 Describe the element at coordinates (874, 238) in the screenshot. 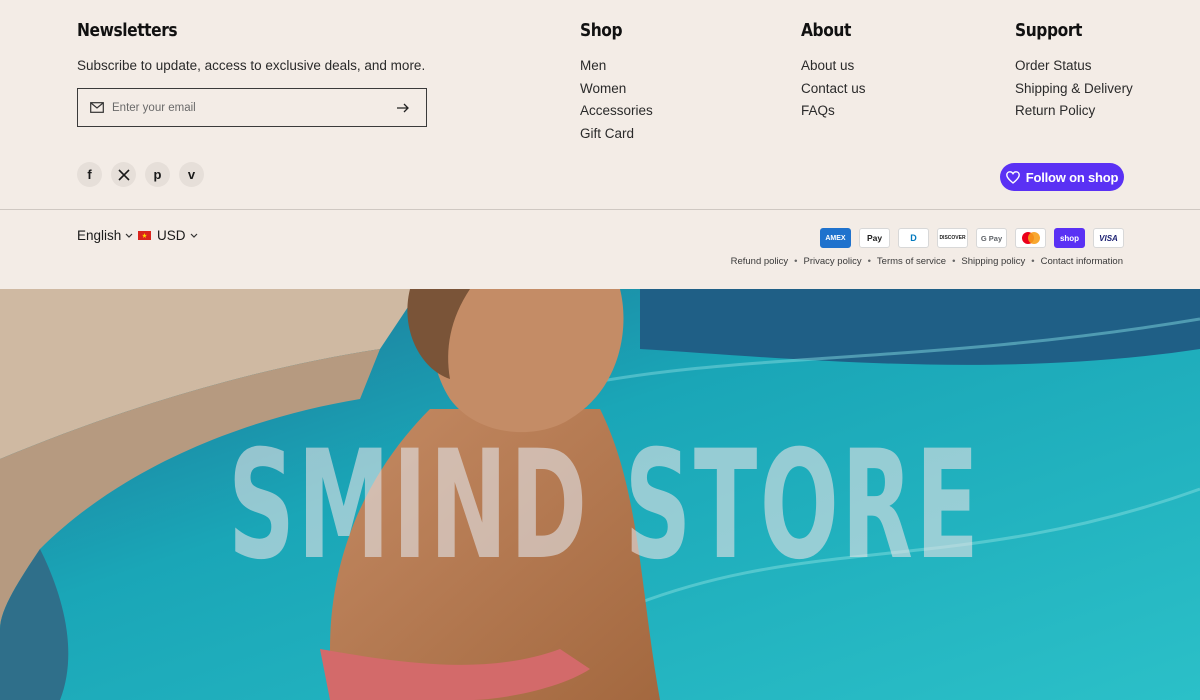

I see `apple-pay-icon: Pay` at that location.